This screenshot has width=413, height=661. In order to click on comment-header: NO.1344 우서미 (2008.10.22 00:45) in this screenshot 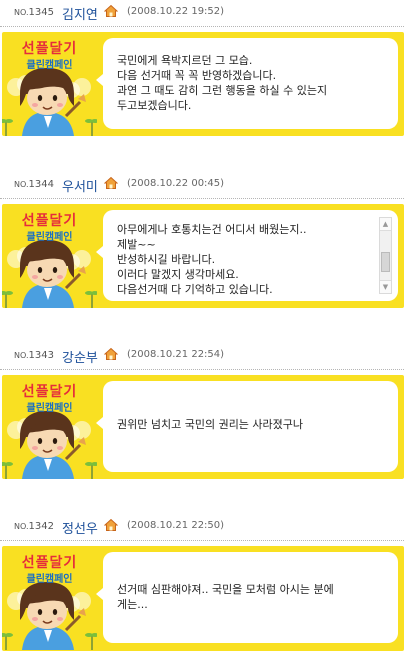, I will do `click(202, 185)`.